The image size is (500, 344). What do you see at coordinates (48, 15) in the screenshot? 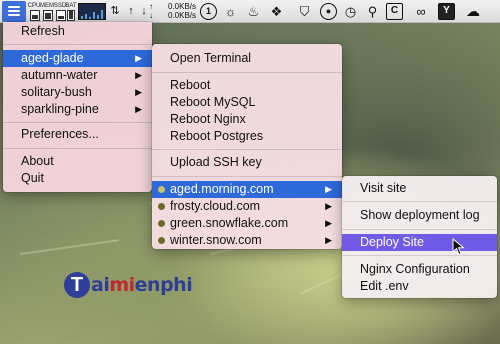
I see `memory-meter-icon` at bounding box center [48, 15].